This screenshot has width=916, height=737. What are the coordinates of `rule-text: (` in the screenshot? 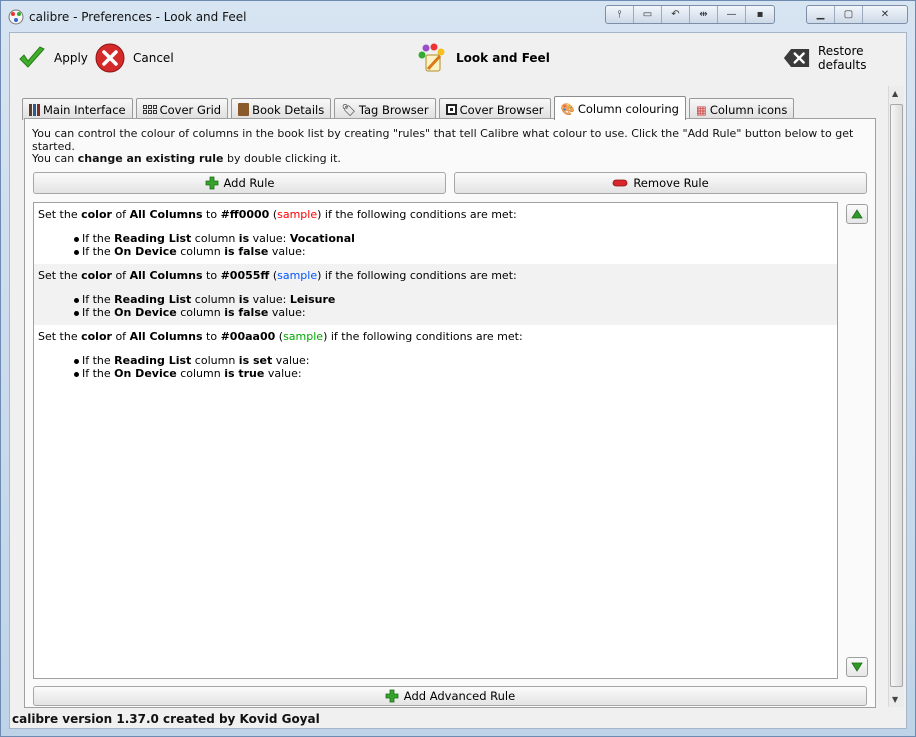 It's located at (273, 275).